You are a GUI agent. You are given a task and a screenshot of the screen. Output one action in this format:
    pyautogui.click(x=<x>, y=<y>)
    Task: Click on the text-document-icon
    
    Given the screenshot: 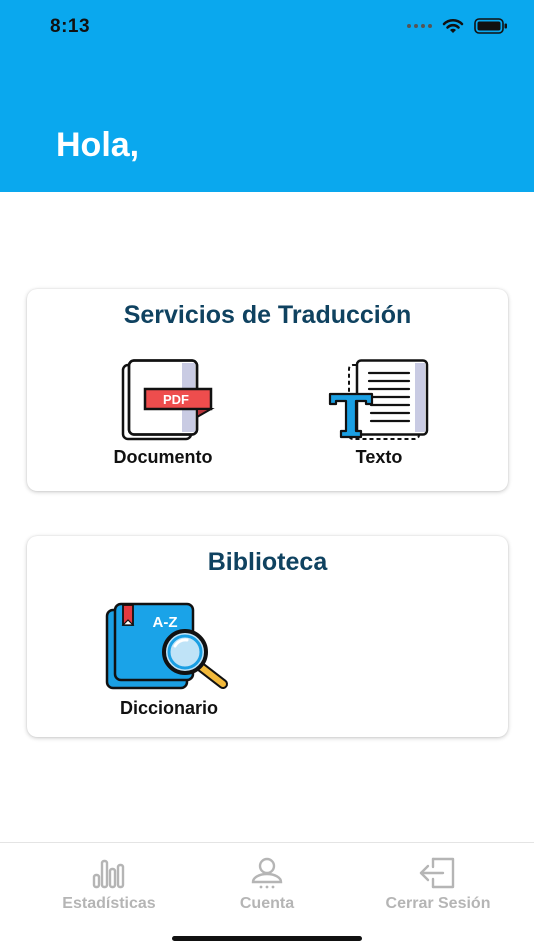 What is the action you would take?
    pyautogui.click(x=378, y=399)
    